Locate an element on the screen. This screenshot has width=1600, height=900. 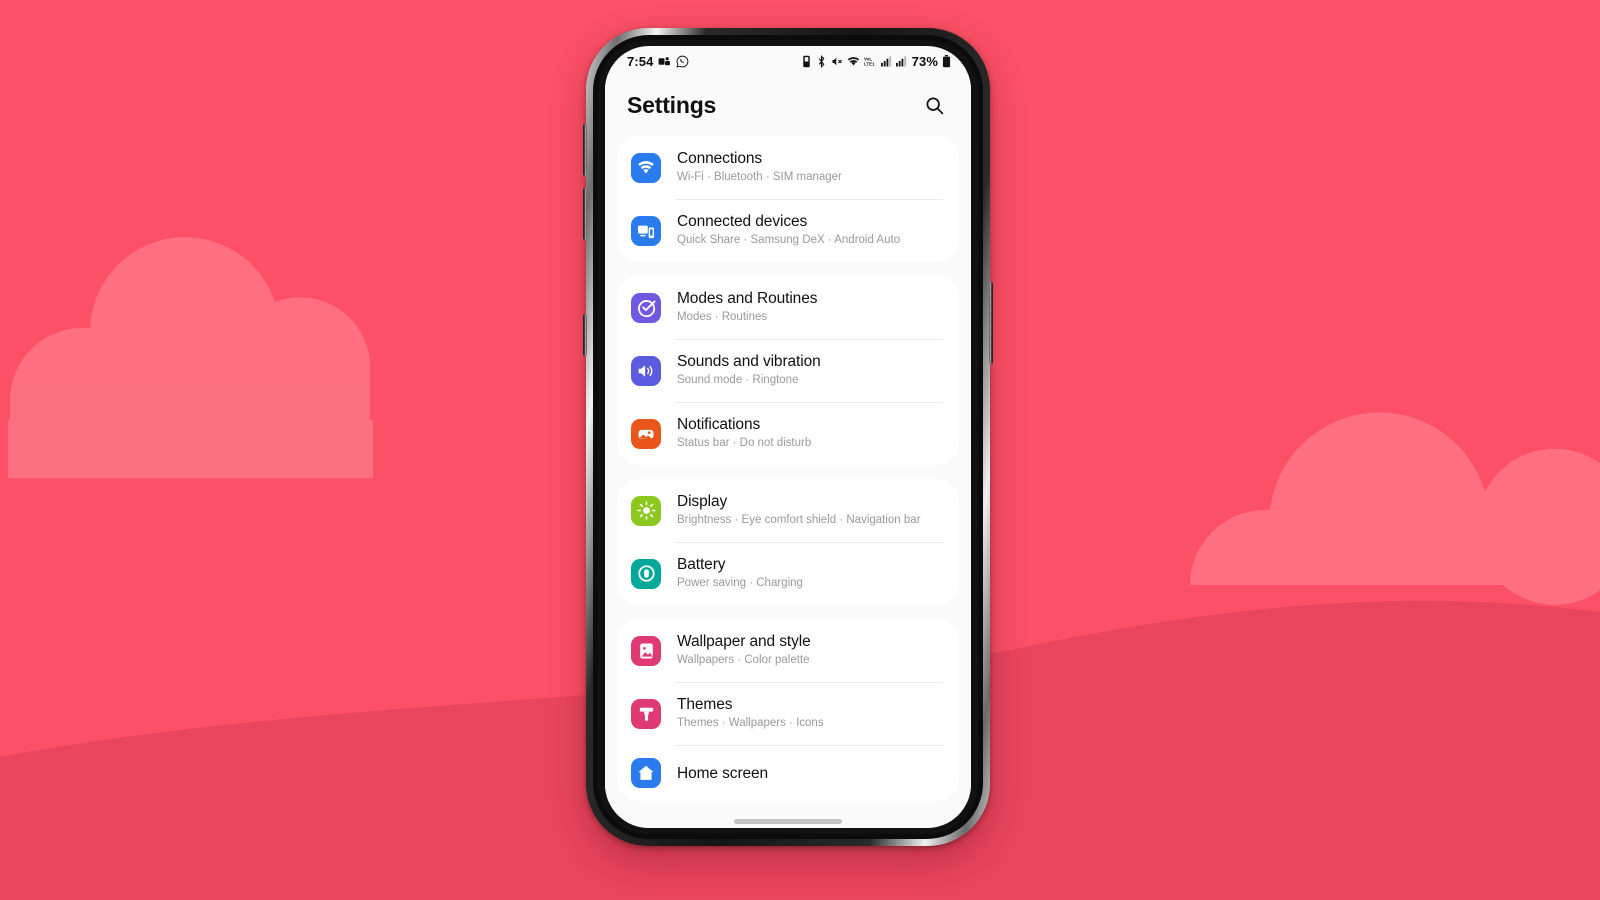
mute-icon is located at coordinates (837, 61).